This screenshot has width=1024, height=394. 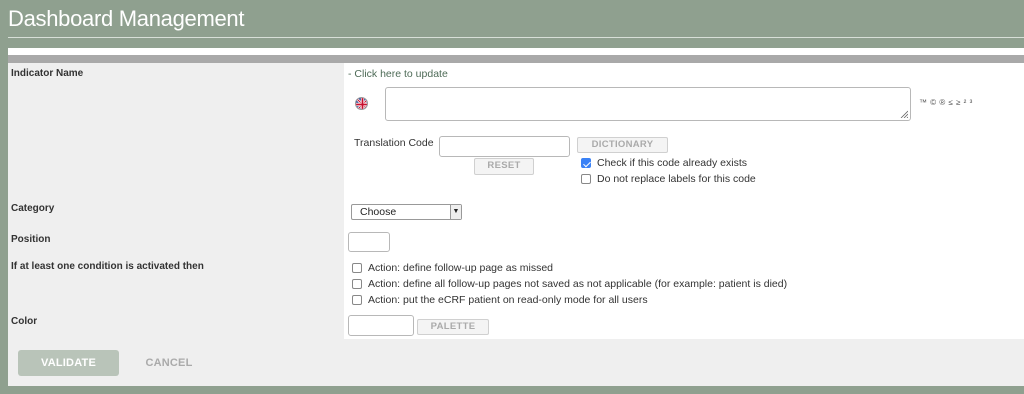 I want to click on special-characters: ™ © ® ≤ ≥ ² ³, so click(x=946, y=102).